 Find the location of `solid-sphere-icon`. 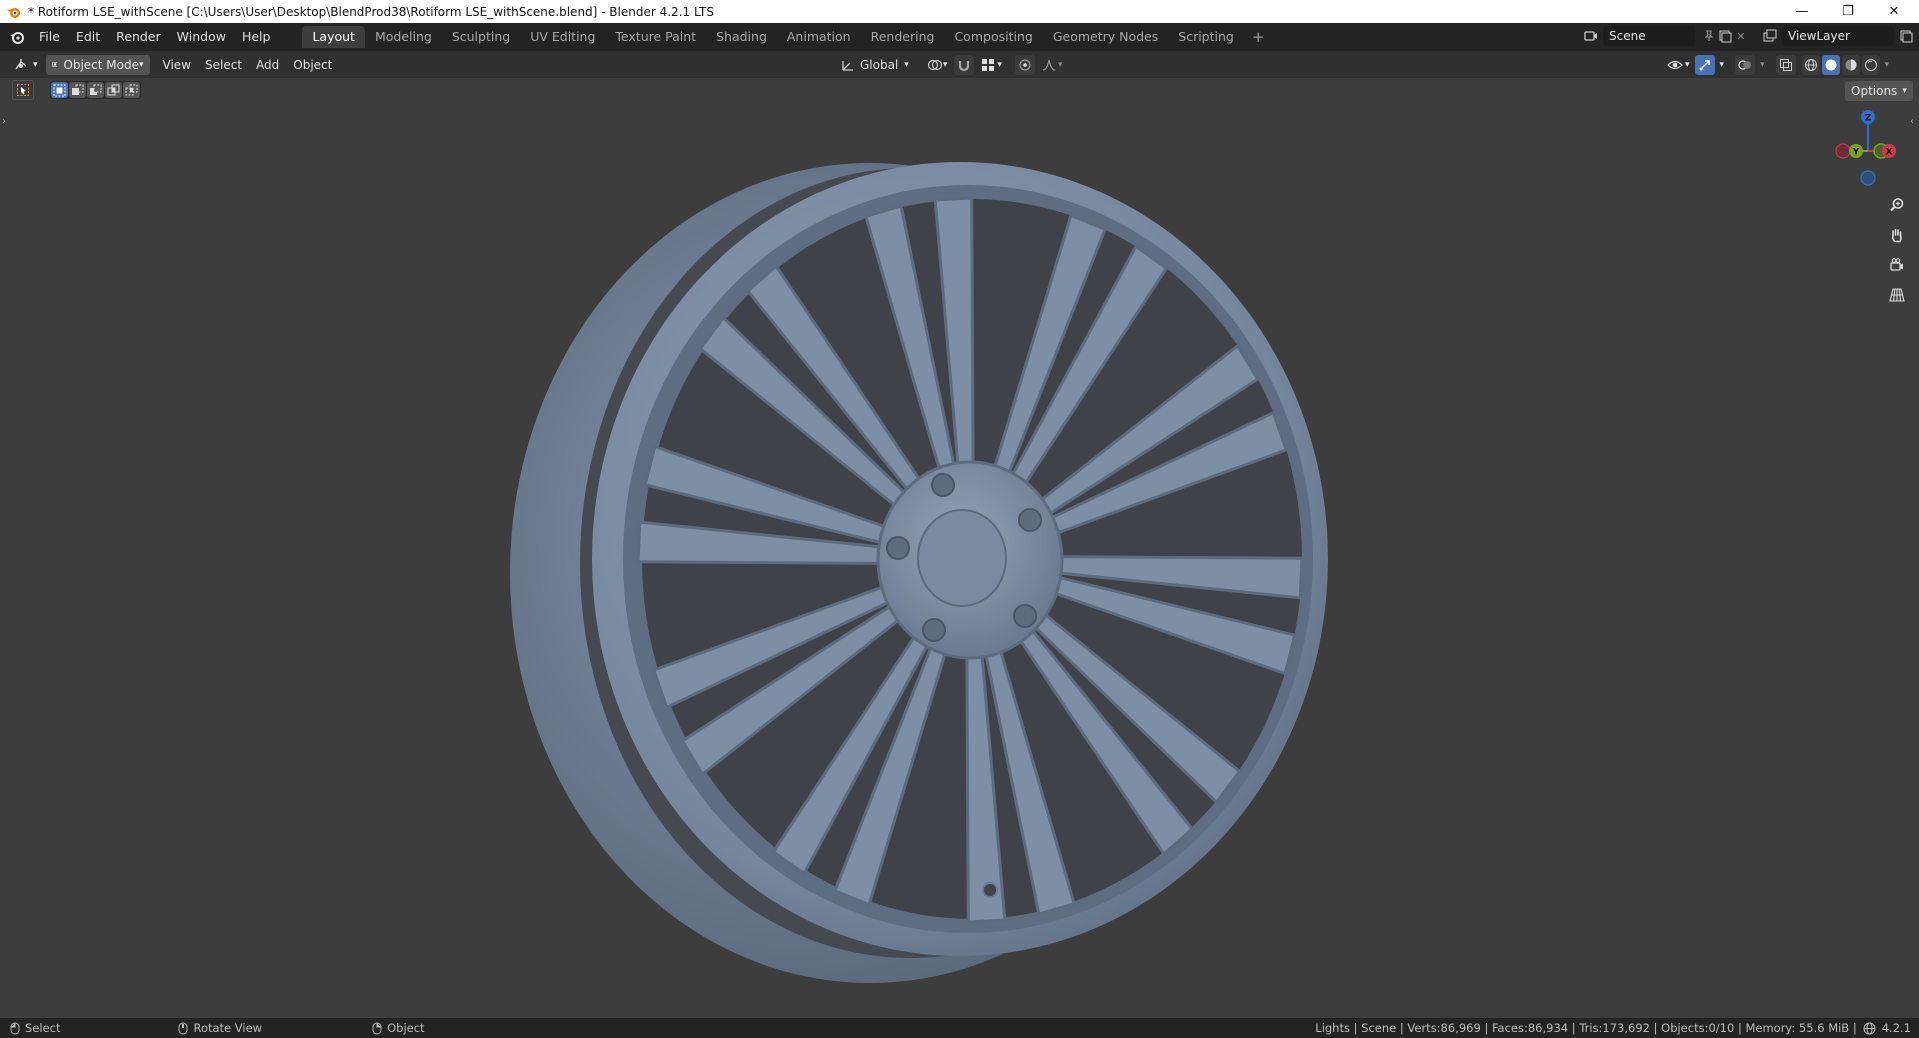

solid-sphere-icon is located at coordinates (1831, 65).